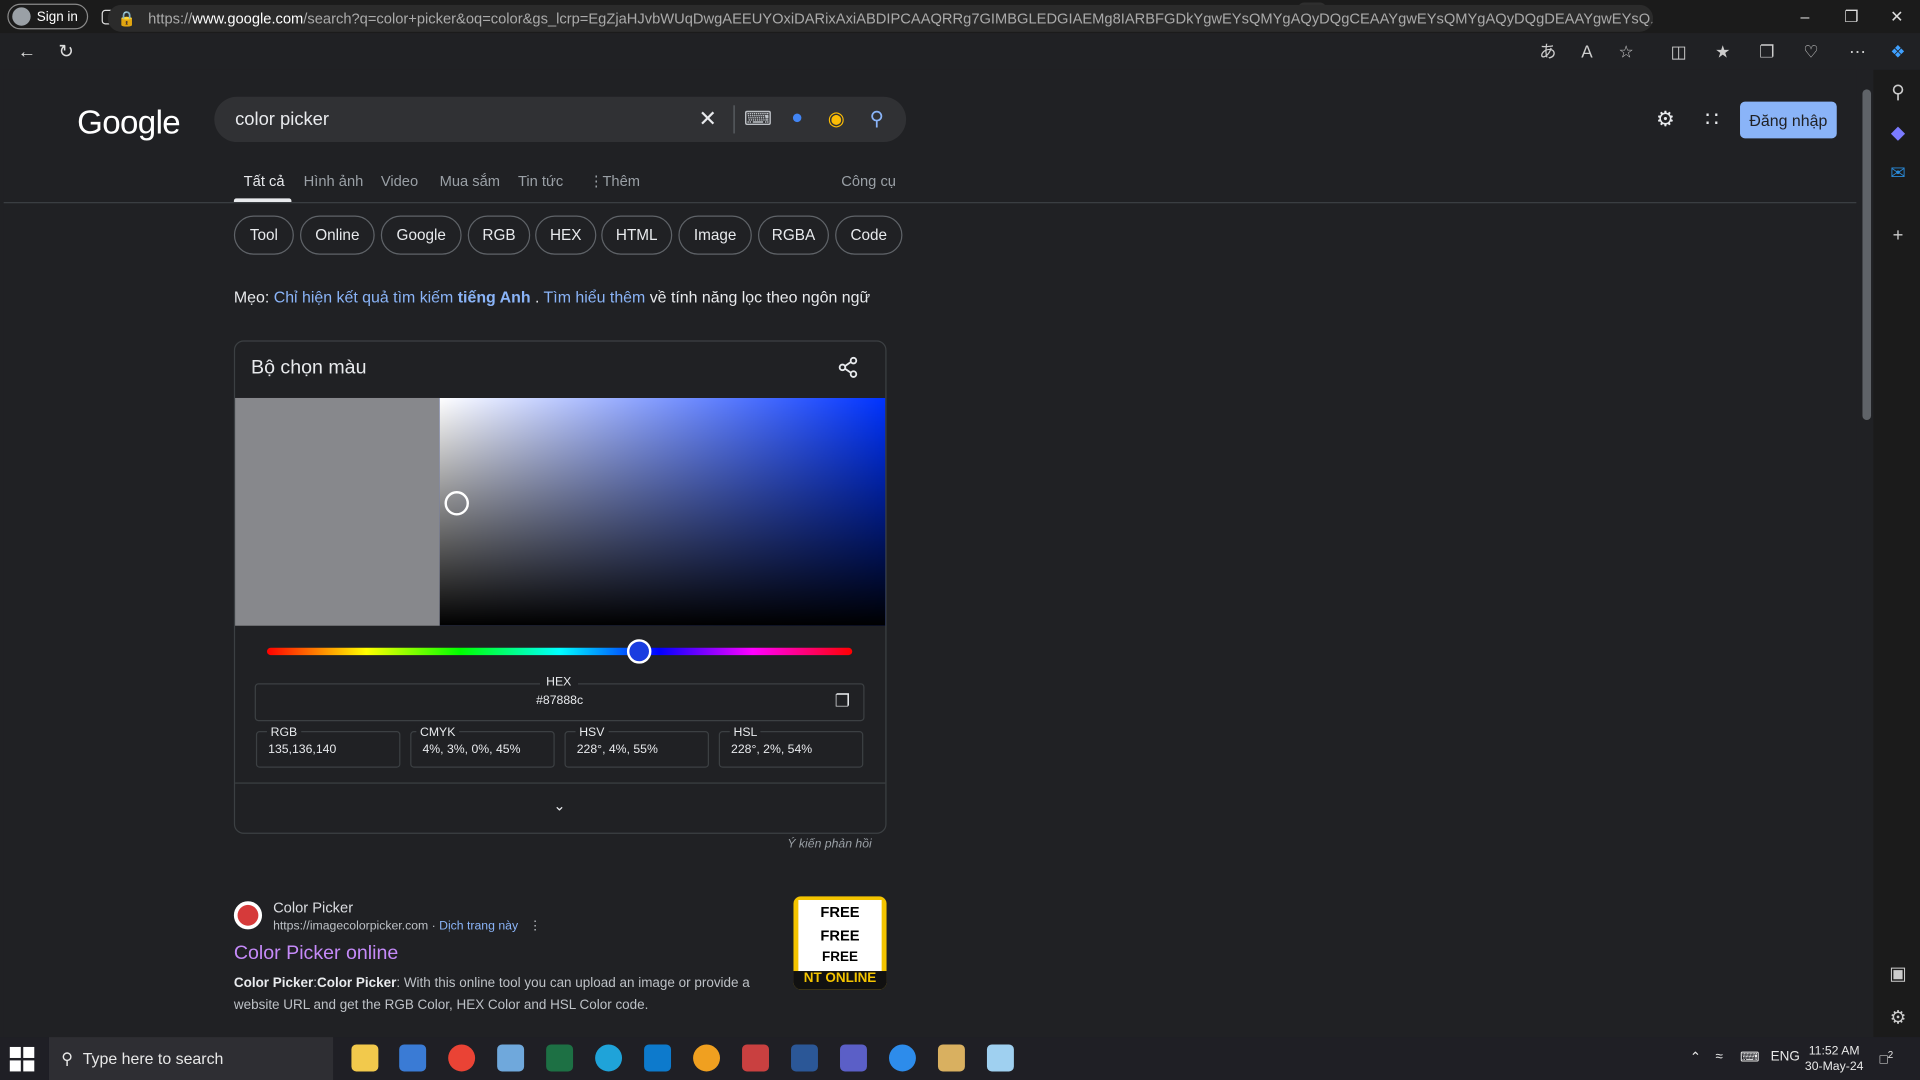 This screenshot has width=1920, height=1080. I want to click on tab-news: Tin tức, so click(540, 181).